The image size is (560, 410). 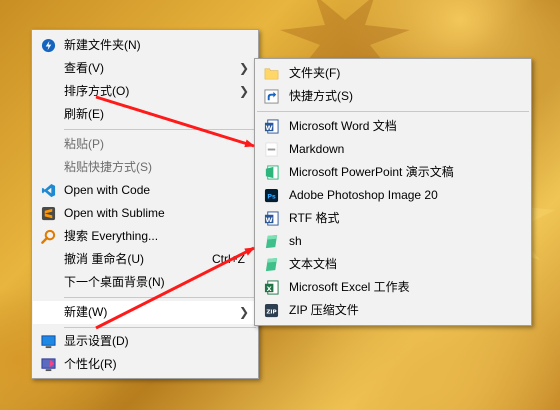 I want to click on submenu-item-excel: X Microsoft Excel 工作表, so click(x=393, y=287).